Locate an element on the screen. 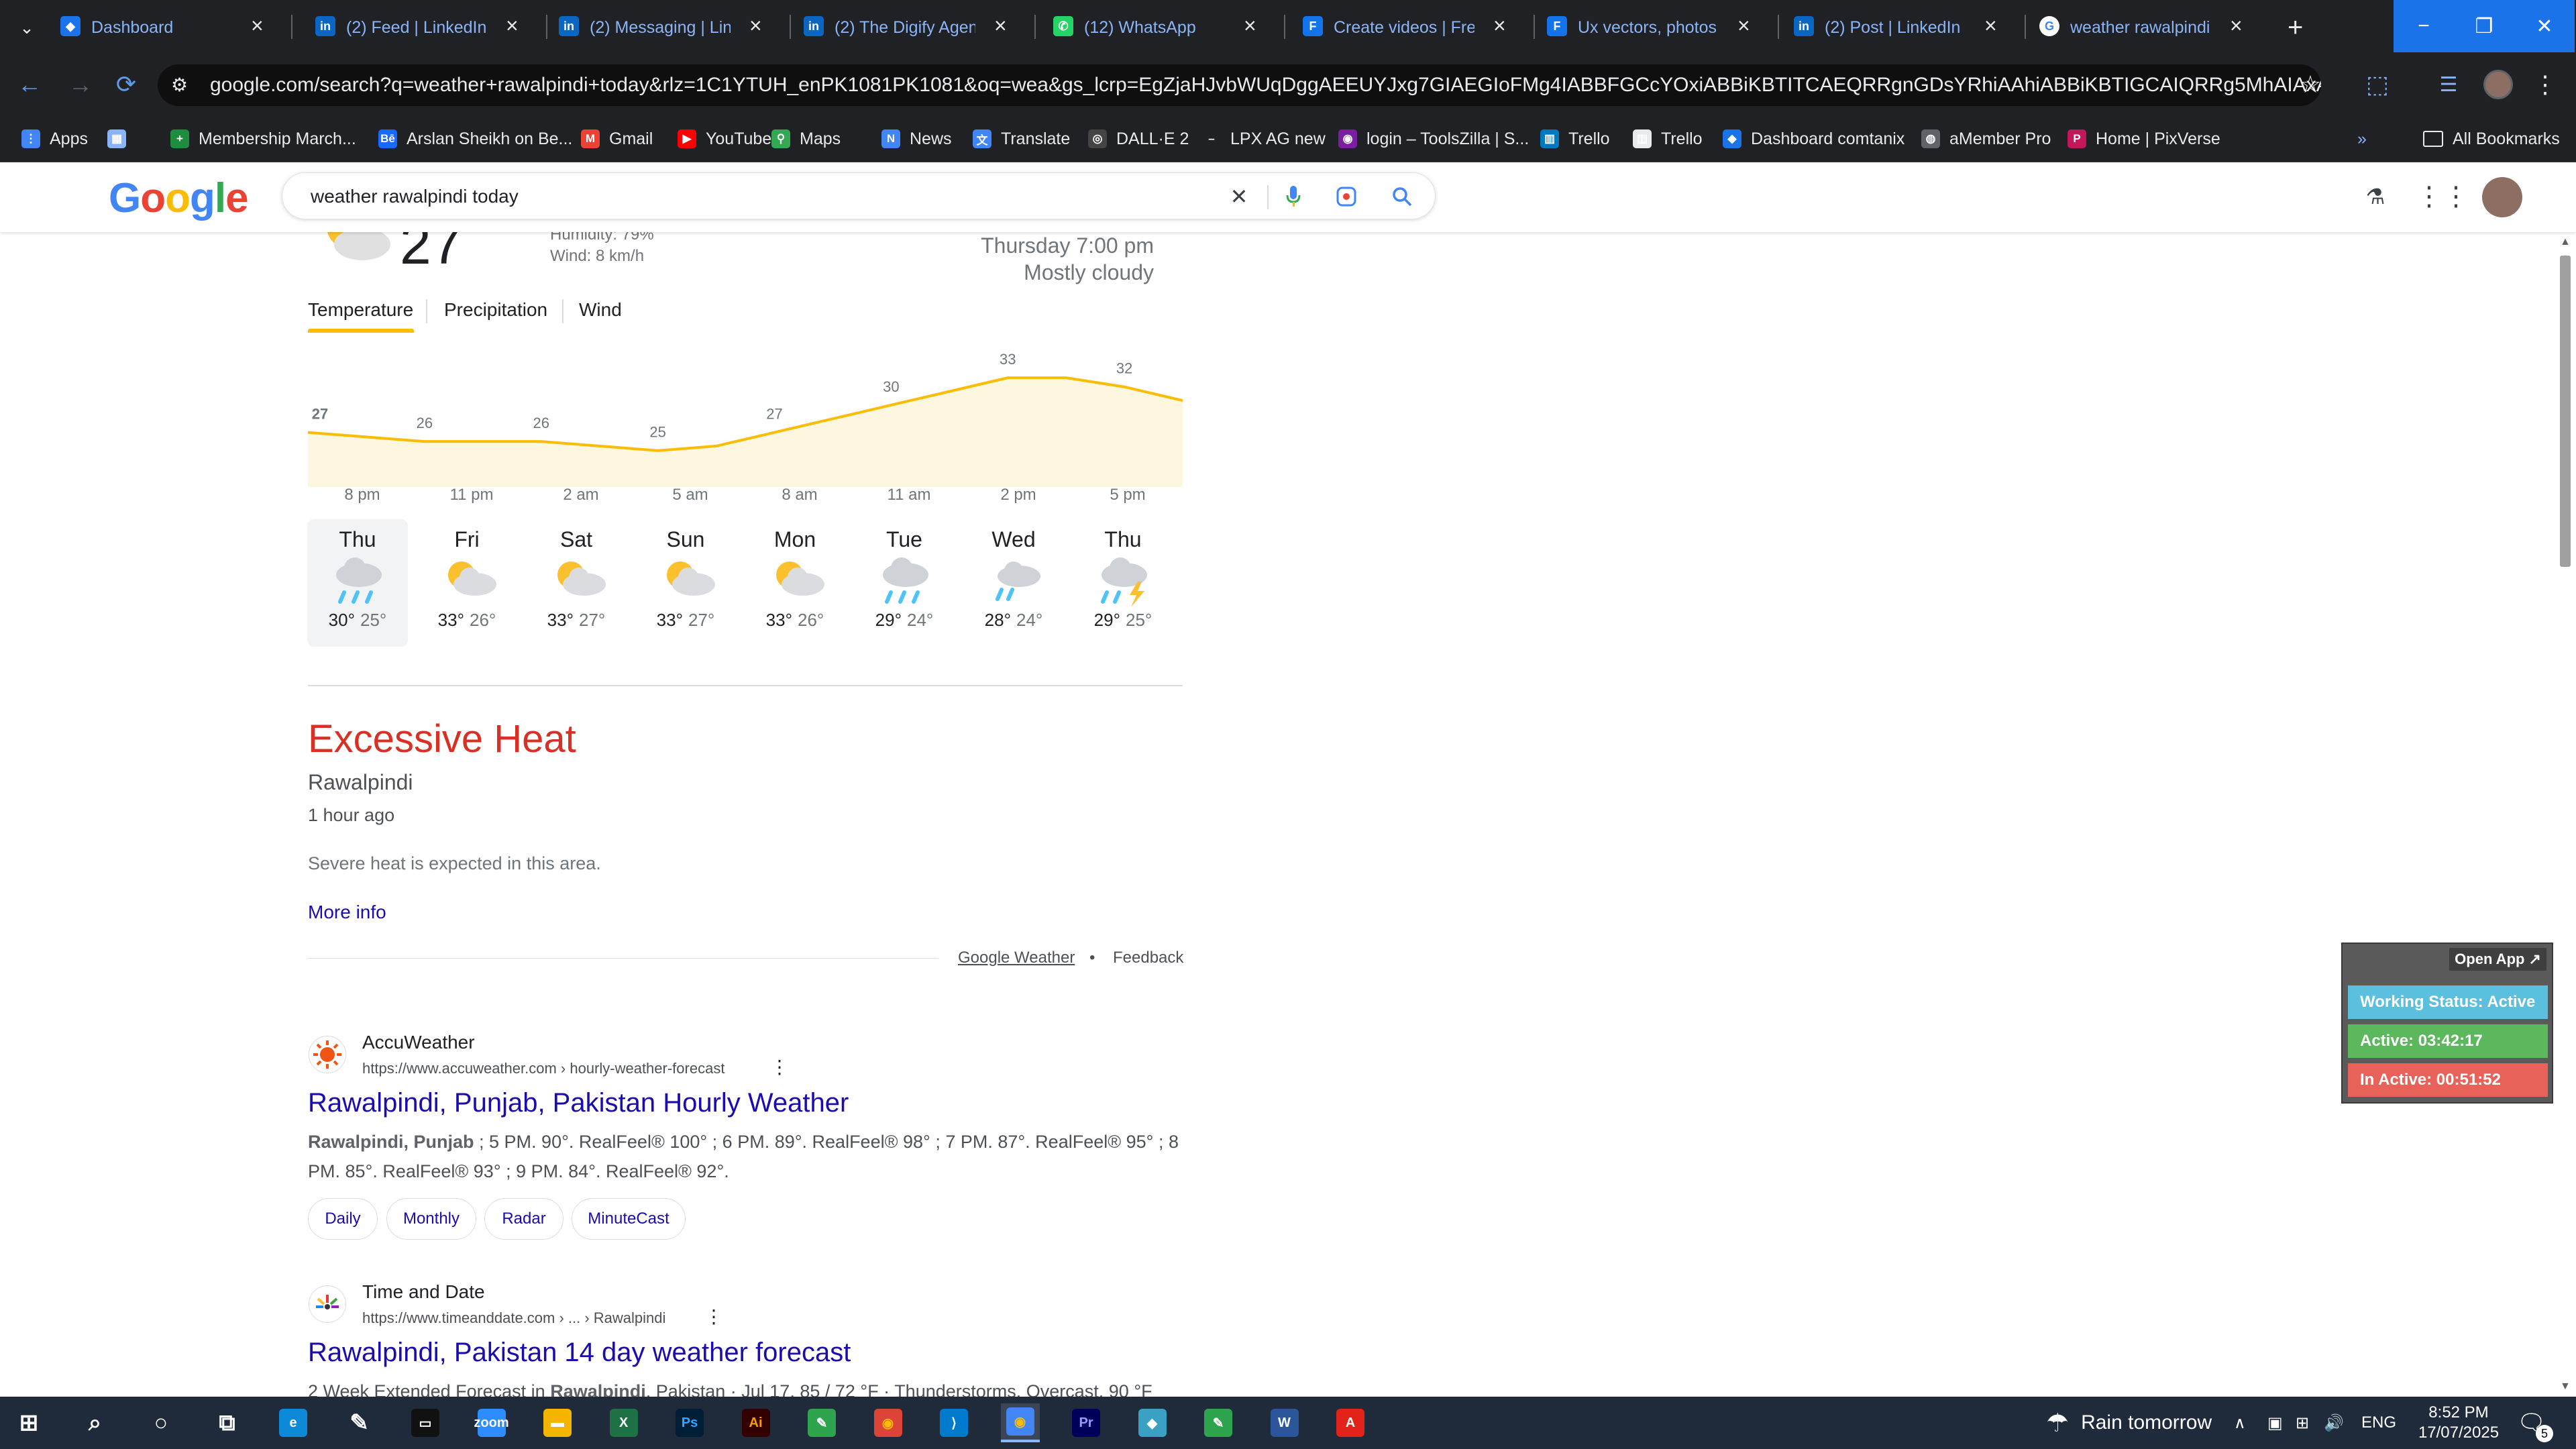 This screenshot has width=2576, height=1449. close-window-button: ✕ is located at coordinates (2544, 26).